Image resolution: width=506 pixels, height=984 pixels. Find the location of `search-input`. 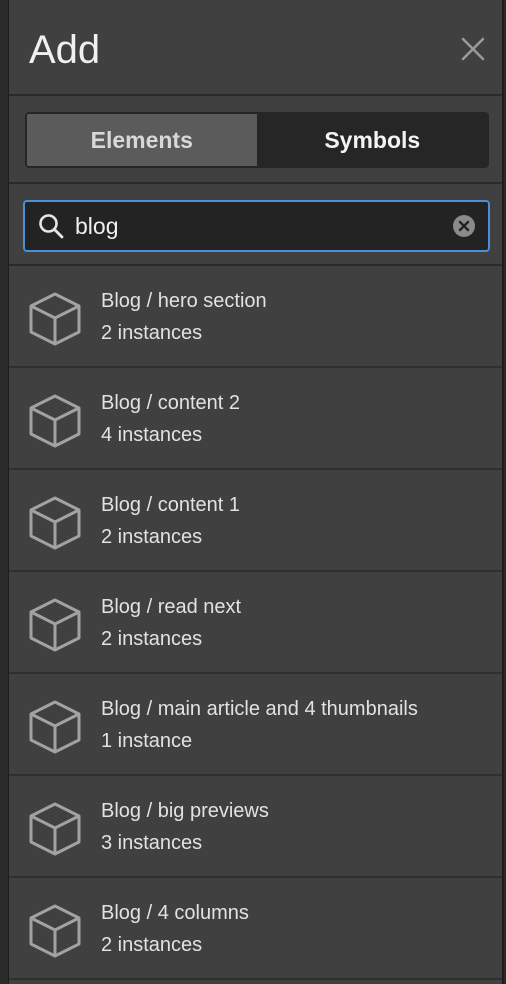

search-input is located at coordinates (255, 226).